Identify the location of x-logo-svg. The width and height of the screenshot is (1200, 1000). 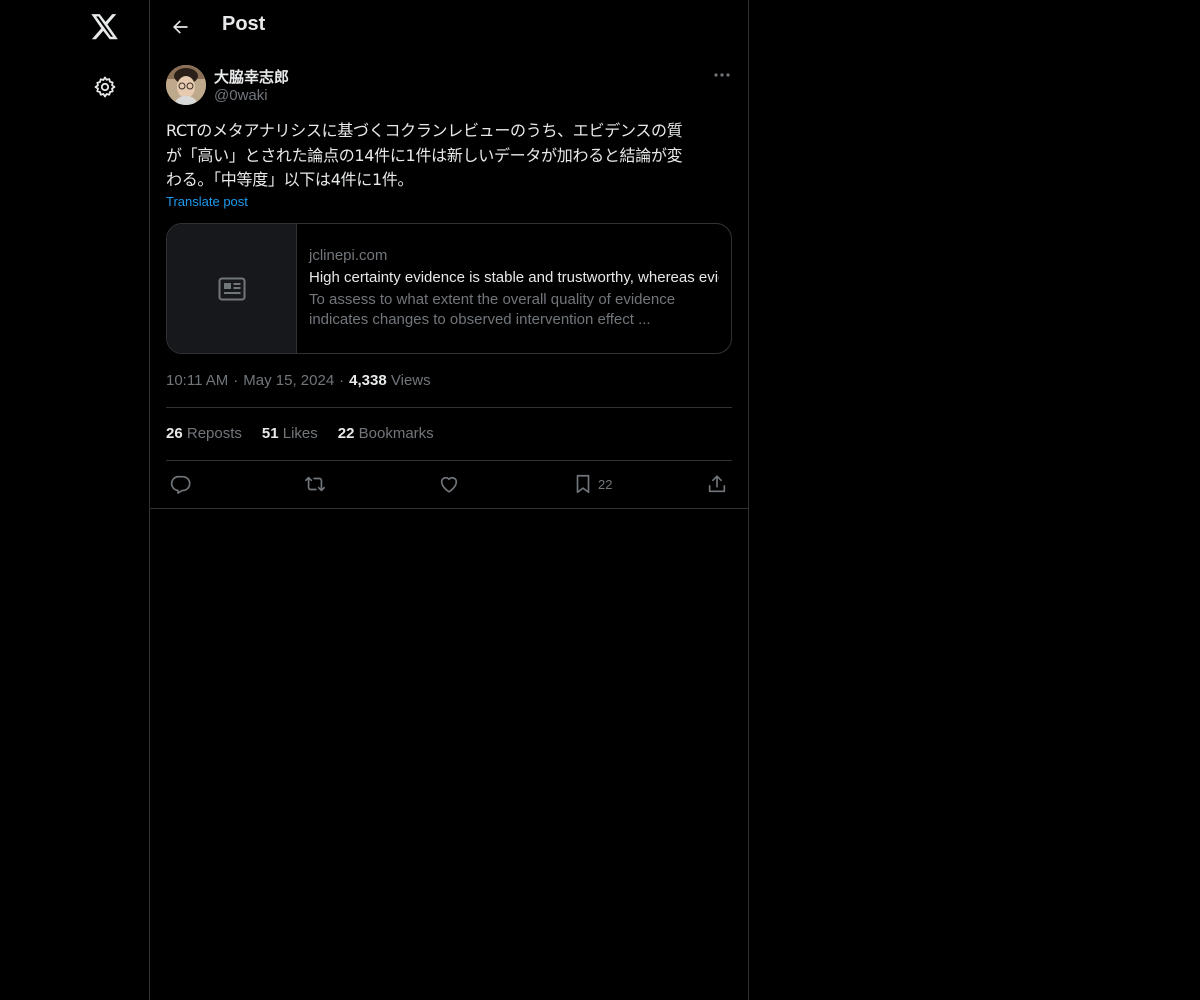
(104, 27).